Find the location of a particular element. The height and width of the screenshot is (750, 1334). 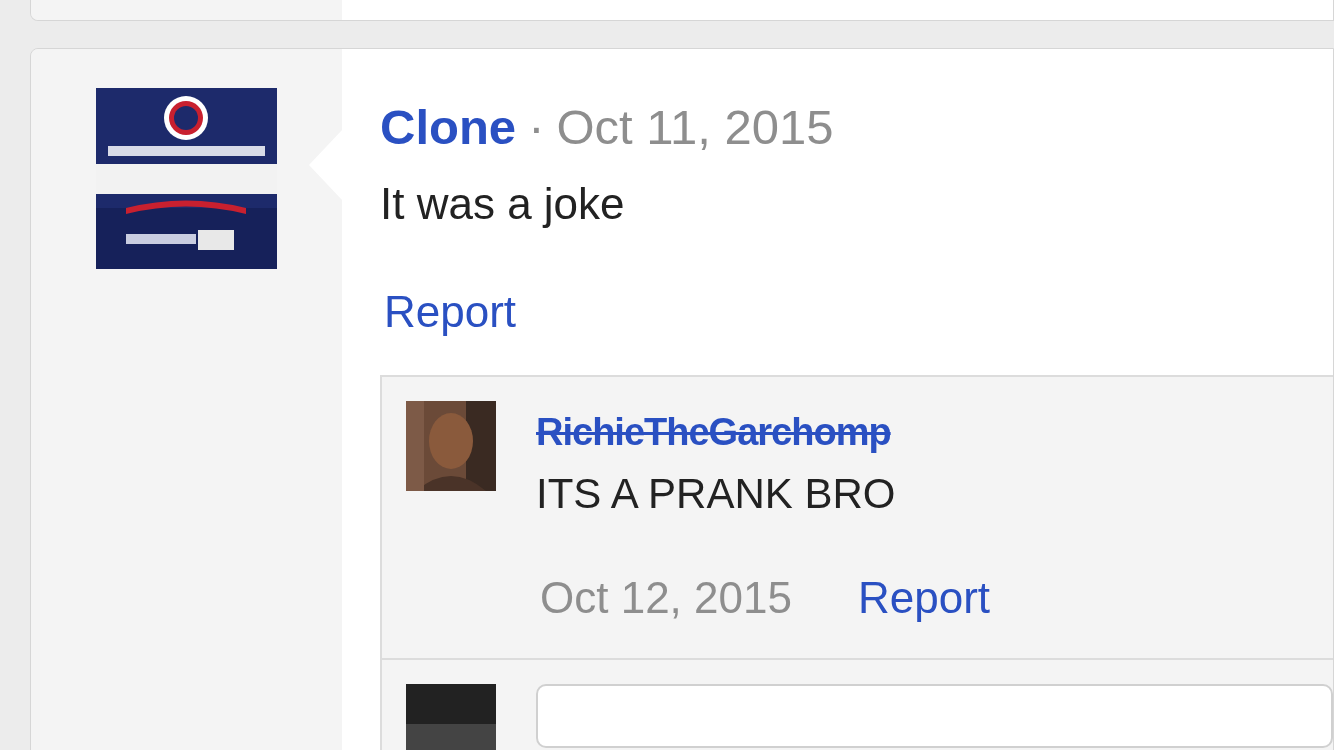

author-link: RichieTheGarchomp is located at coordinates (713, 432).